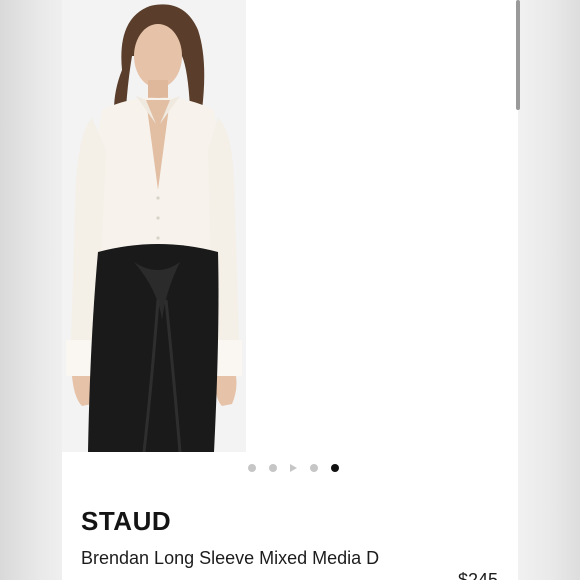 This screenshot has width=580, height=580. Describe the element at coordinates (126, 521) in the screenshot. I see `brand-name: STAUD` at that location.